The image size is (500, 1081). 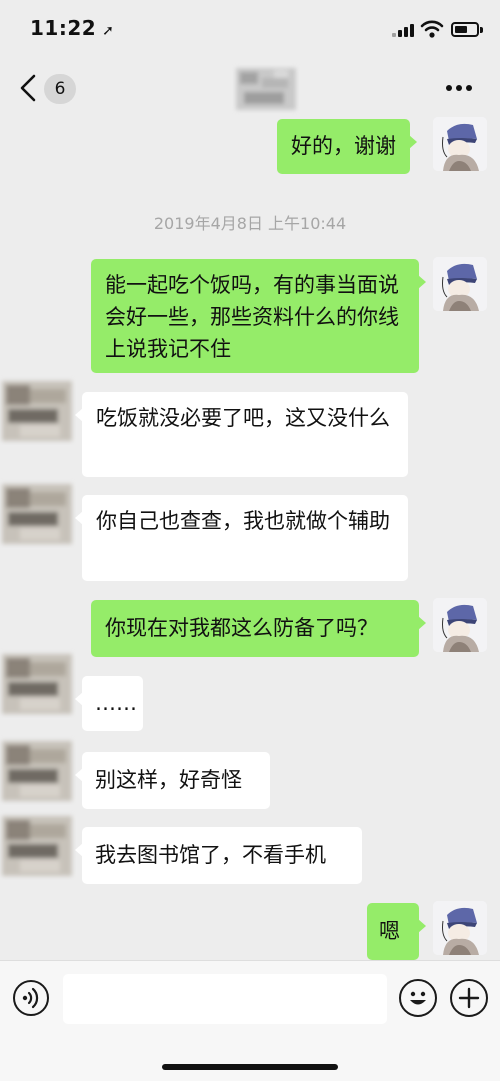 What do you see at coordinates (389, 931) in the screenshot?
I see `message-text: 嗯` at bounding box center [389, 931].